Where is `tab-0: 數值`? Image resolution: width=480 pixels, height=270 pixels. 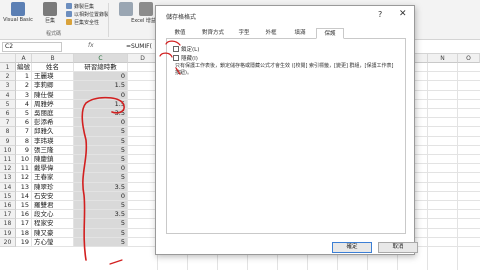
tab-0: 數值 is located at coordinates (180, 33).